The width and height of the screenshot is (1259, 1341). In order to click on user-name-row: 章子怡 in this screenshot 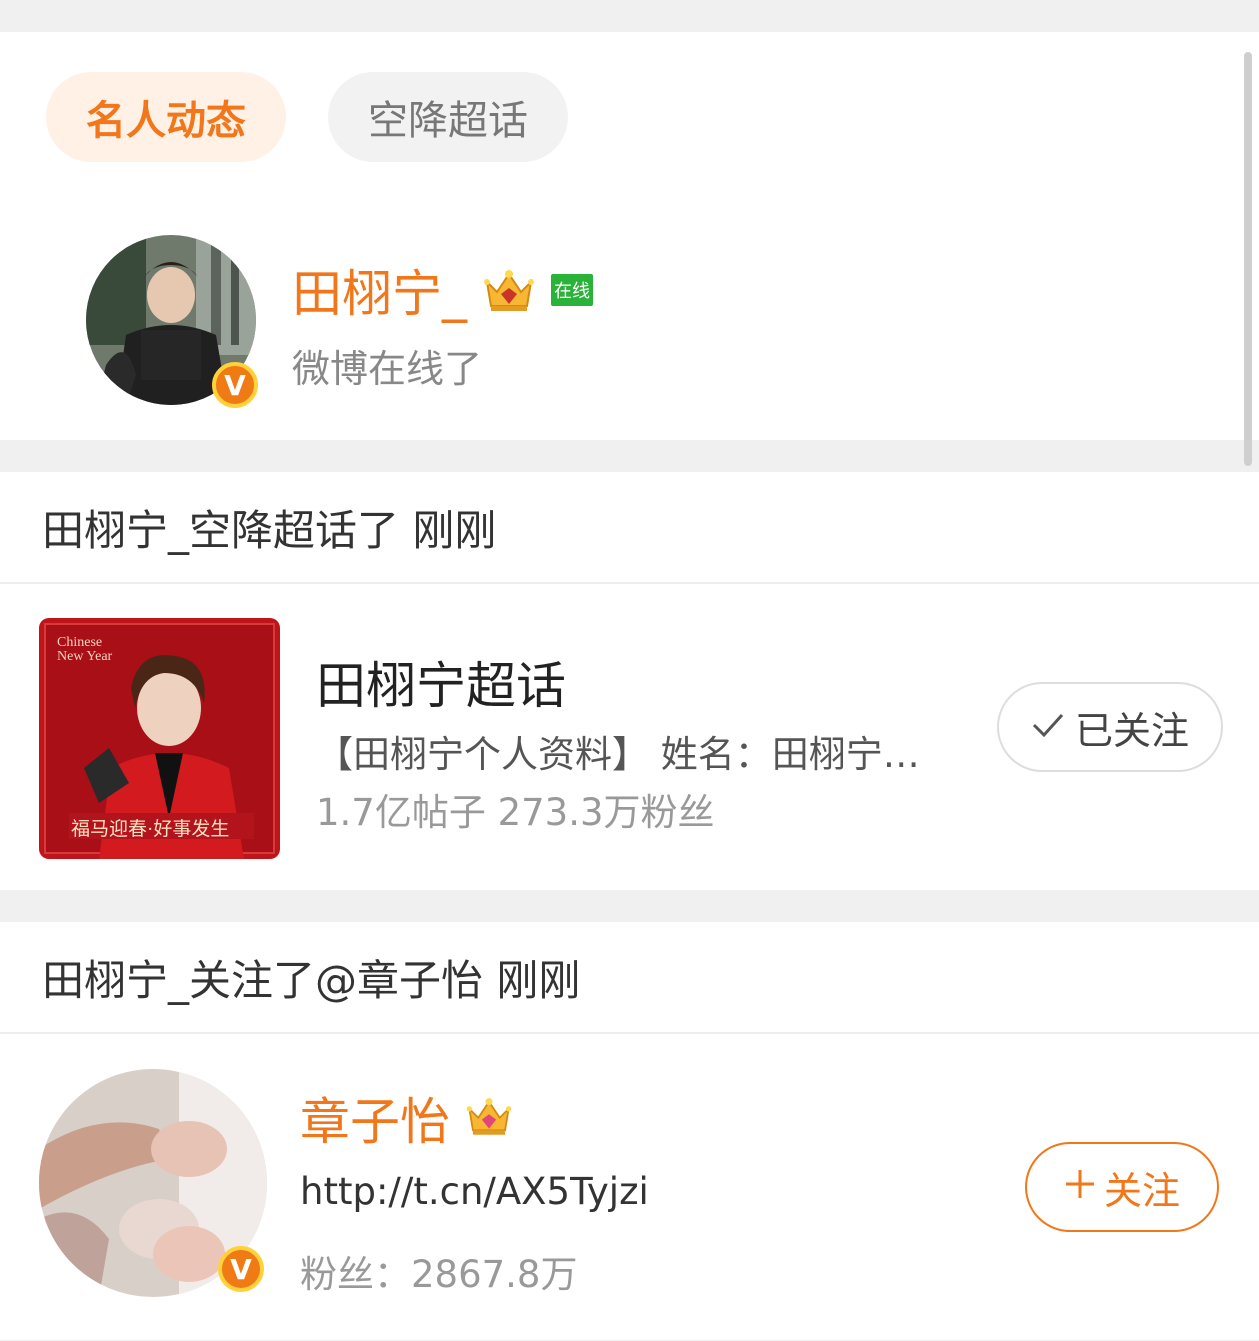, I will do `click(410, 1118)`.